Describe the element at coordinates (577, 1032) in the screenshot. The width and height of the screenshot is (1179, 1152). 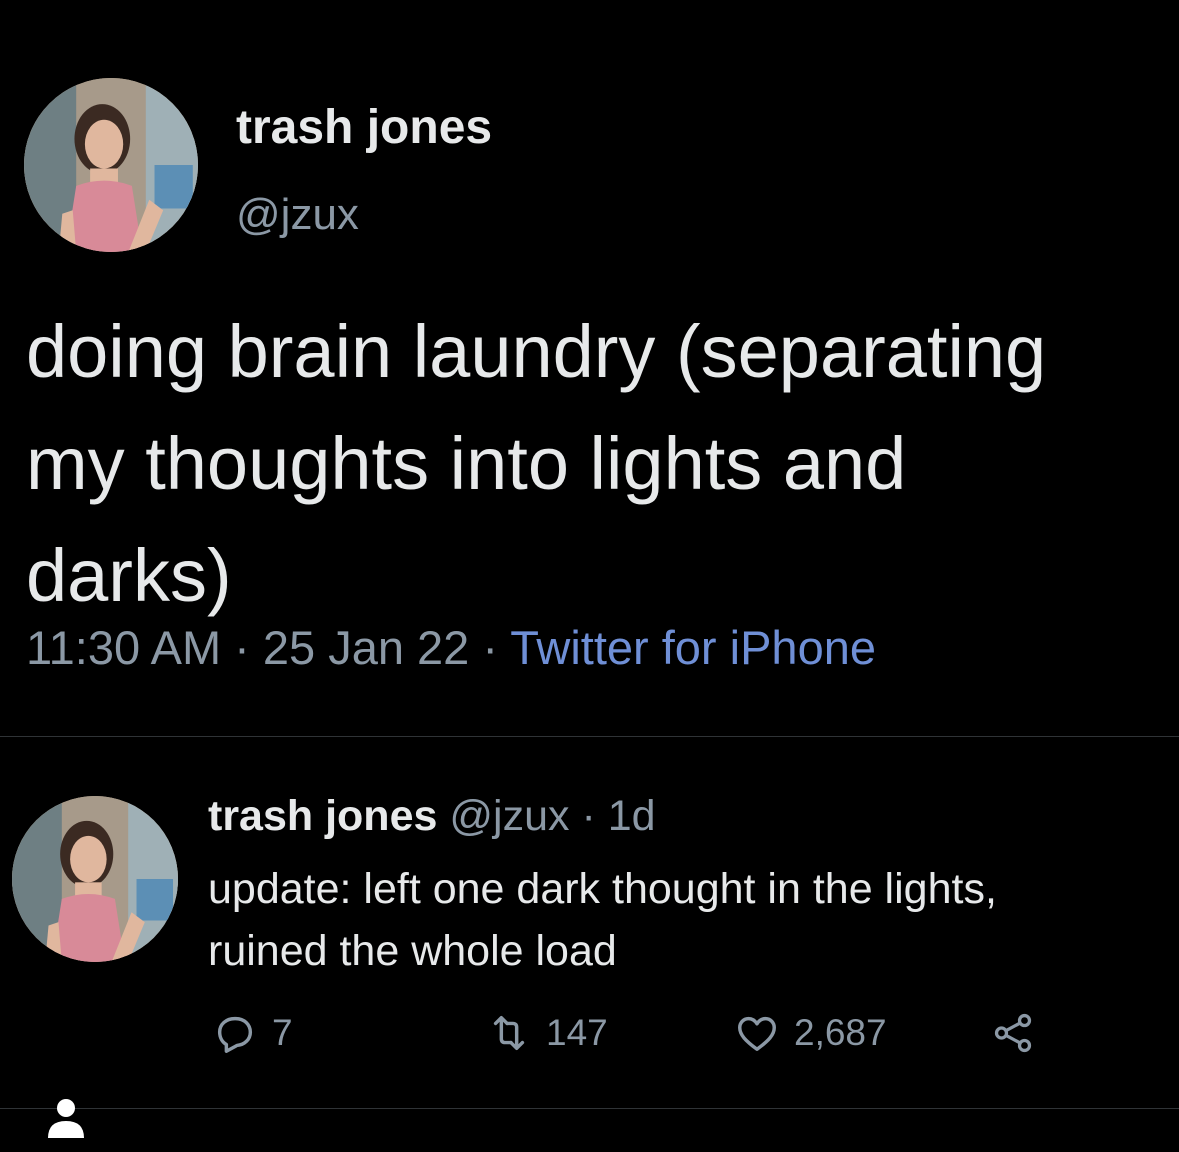
I see `retweet-count: 147` at that location.